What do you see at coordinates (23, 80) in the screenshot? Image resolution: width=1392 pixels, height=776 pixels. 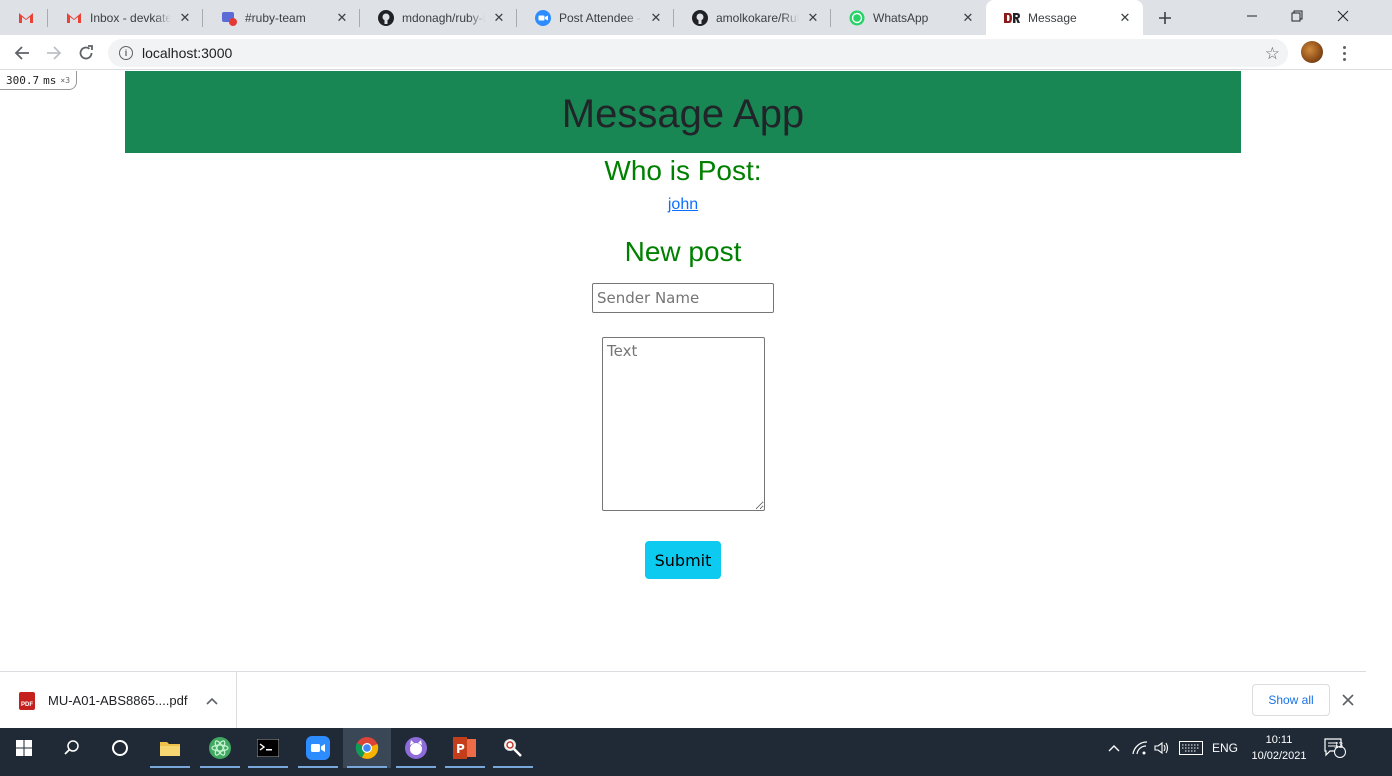 I see `perf-value: 300.7` at bounding box center [23, 80].